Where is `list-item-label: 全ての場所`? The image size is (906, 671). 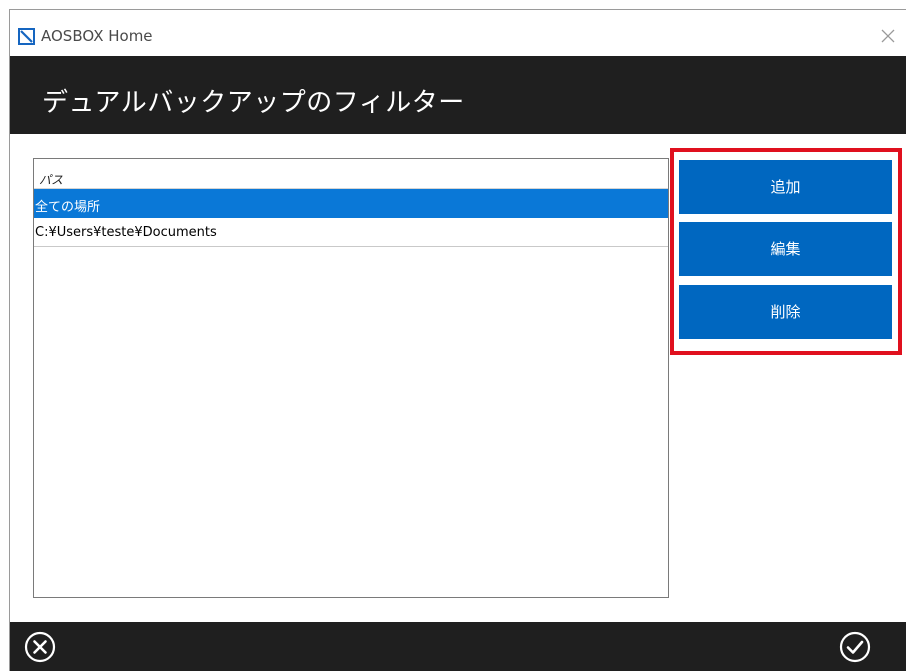
list-item-label: 全ての場所 is located at coordinates (68, 207).